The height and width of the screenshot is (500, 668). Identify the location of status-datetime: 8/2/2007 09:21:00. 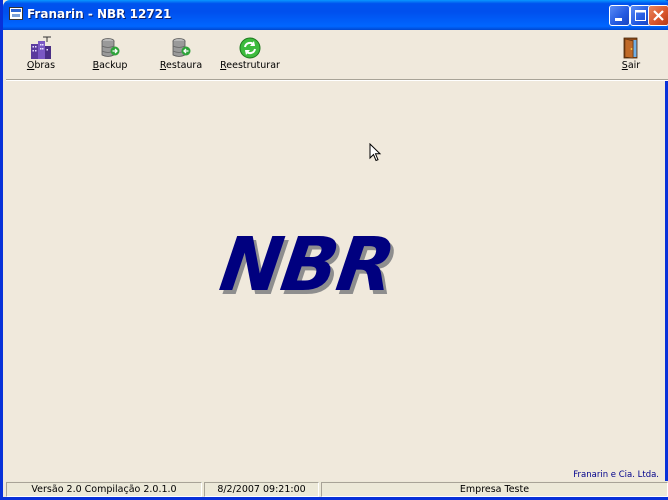
(261, 489).